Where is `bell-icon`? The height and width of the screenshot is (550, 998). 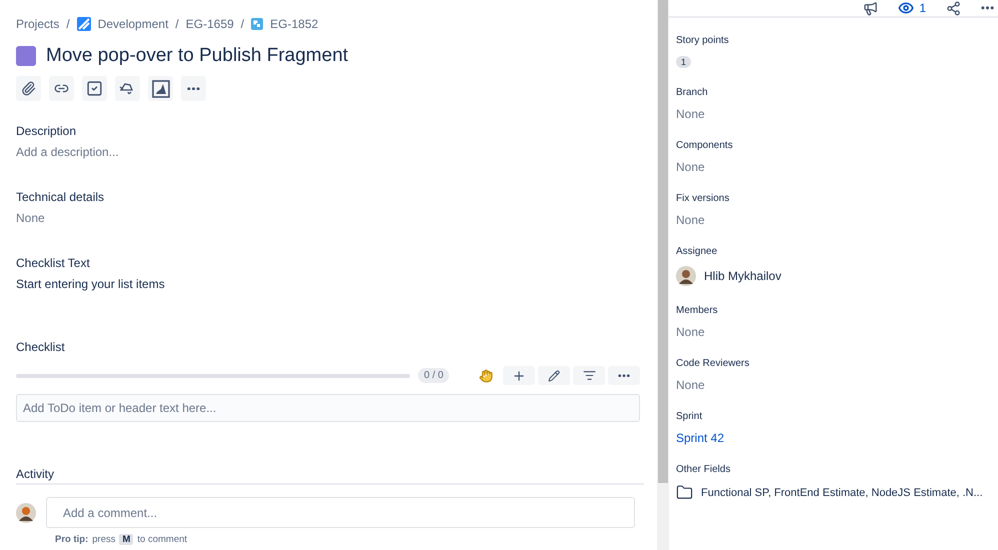 bell-icon is located at coordinates (127, 88).